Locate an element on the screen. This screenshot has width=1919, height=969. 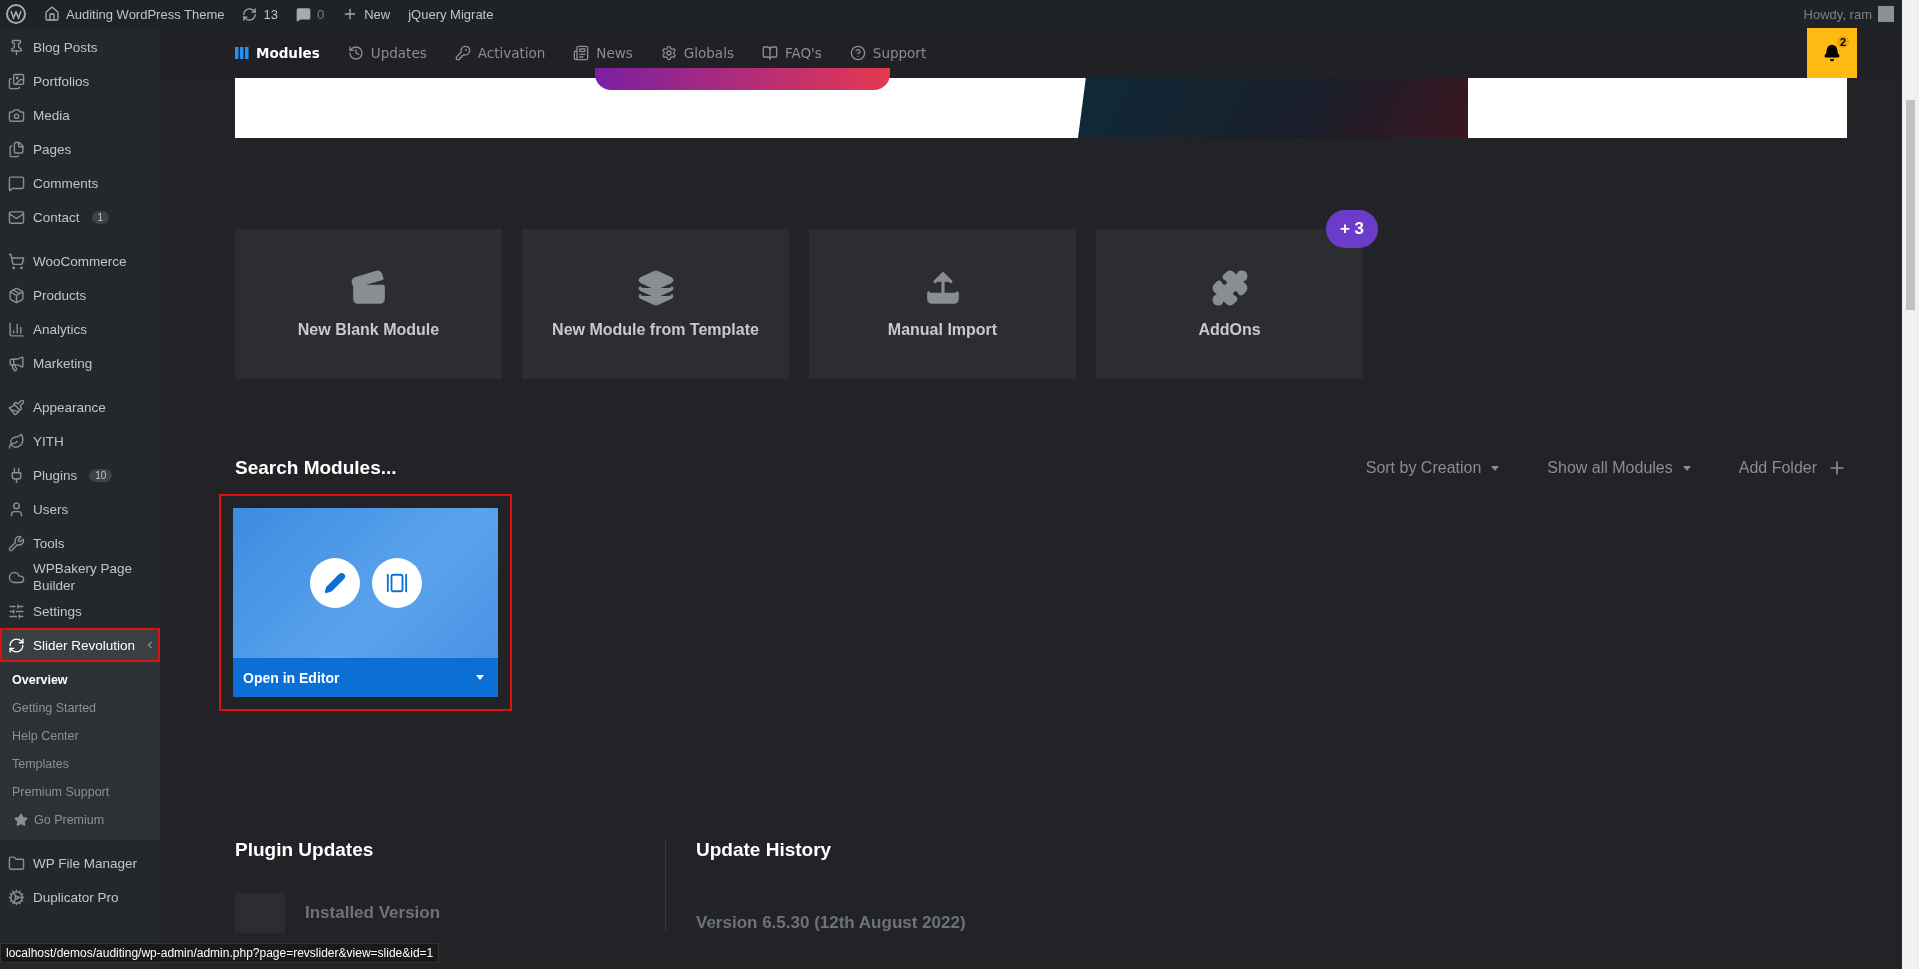
sidebar-item: Media is located at coordinates (80, 115).